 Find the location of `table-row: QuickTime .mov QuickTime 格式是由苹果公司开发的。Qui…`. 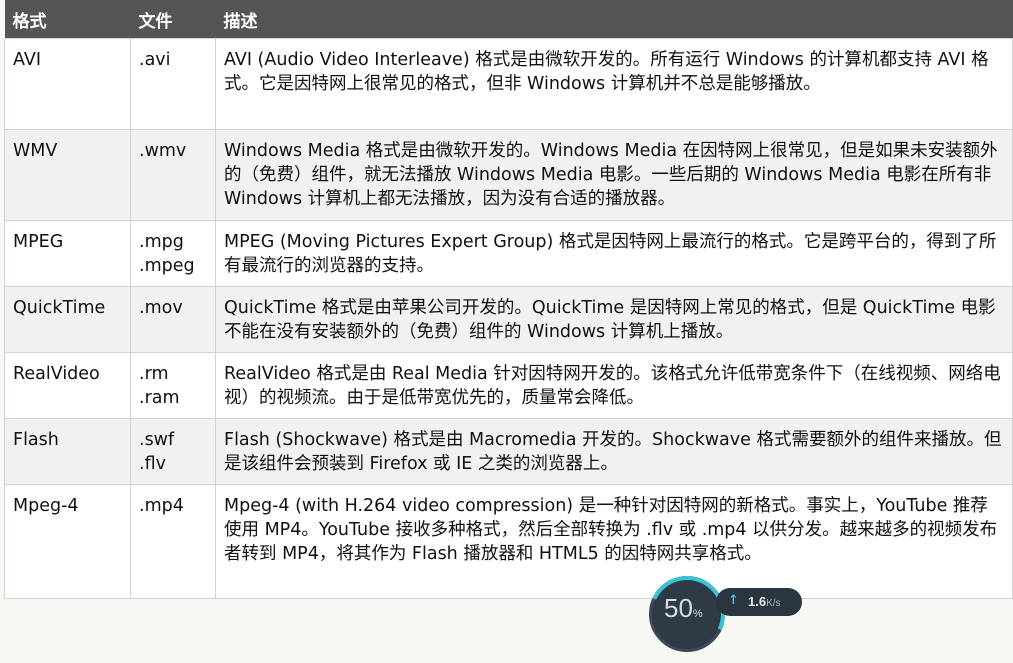

table-row: QuickTime .mov QuickTime 格式是由苹果公司开发的。Qui… is located at coordinates (508, 319).